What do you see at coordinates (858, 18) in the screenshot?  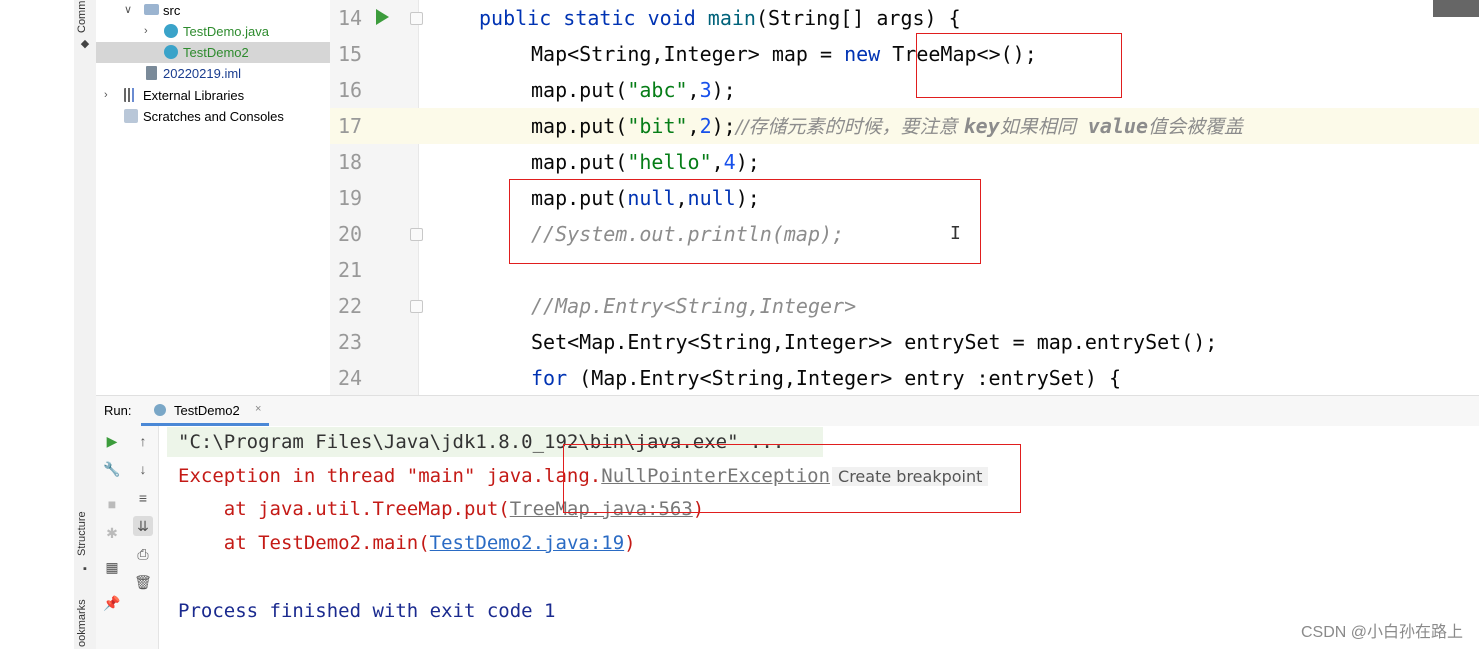 I see `code-token: (String[] args) {` at bounding box center [858, 18].